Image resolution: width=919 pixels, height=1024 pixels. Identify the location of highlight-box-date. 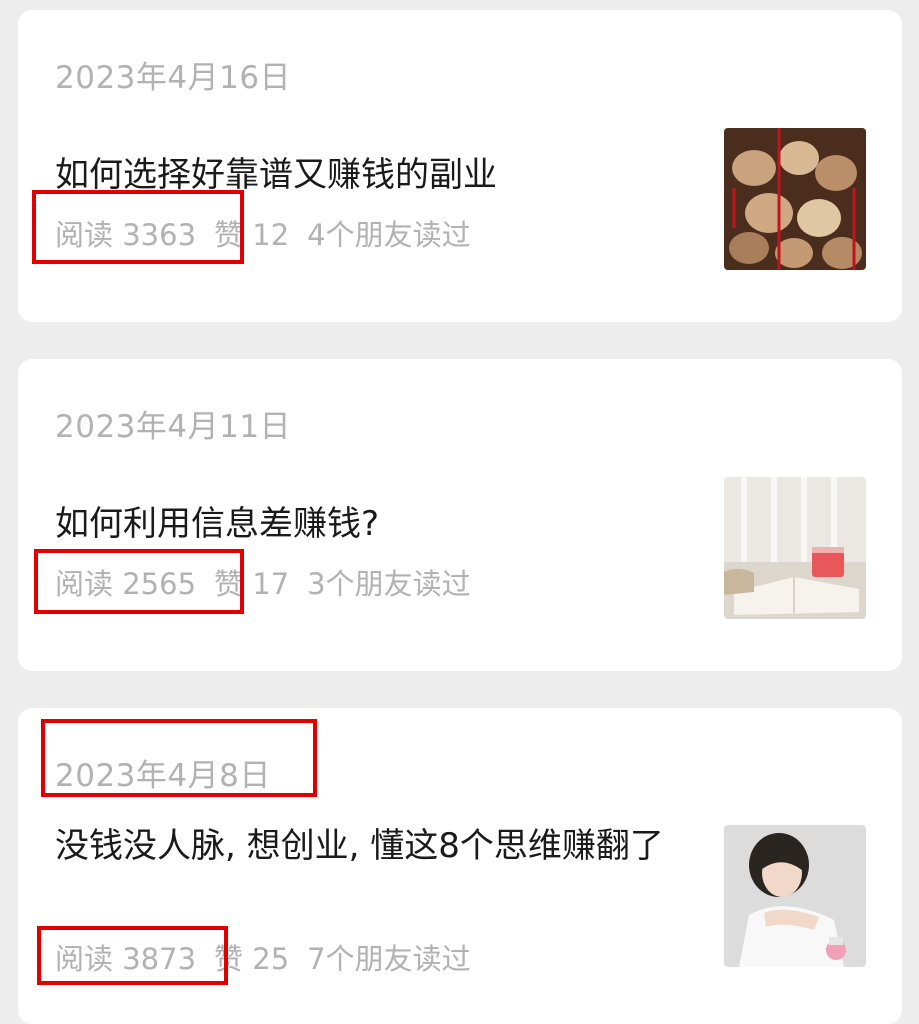
(179, 758).